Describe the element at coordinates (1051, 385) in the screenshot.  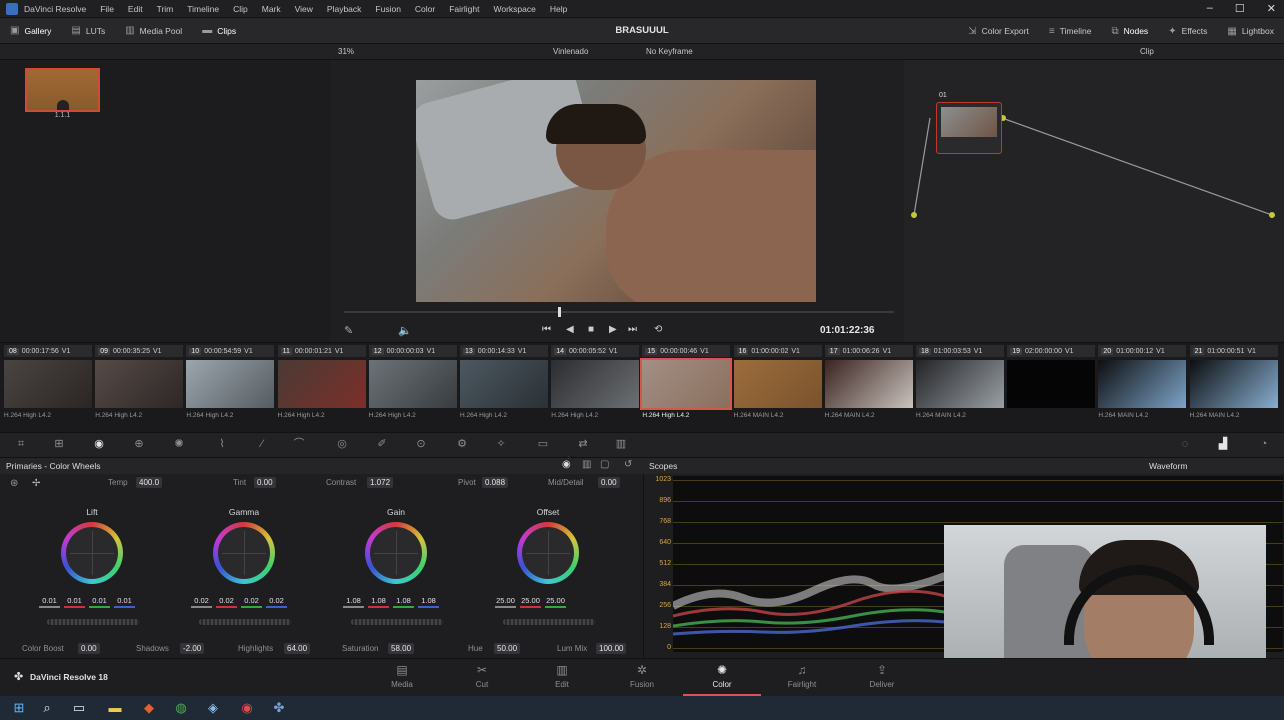
I see `timeline-clip: 19 02:00:00:00 V1` at that location.